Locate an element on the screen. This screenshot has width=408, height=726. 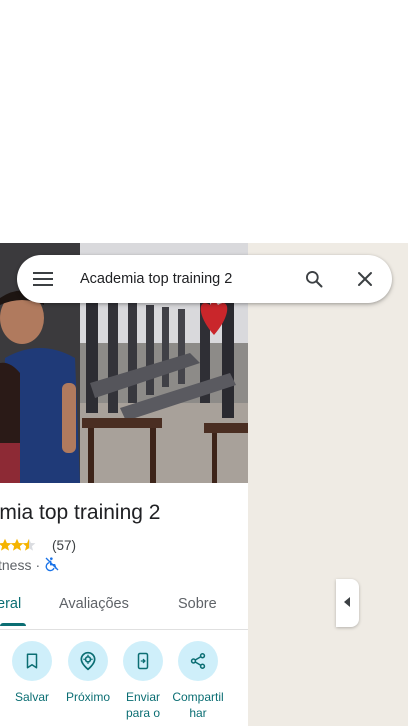
collapse-panel-button is located at coordinates (347, 603).